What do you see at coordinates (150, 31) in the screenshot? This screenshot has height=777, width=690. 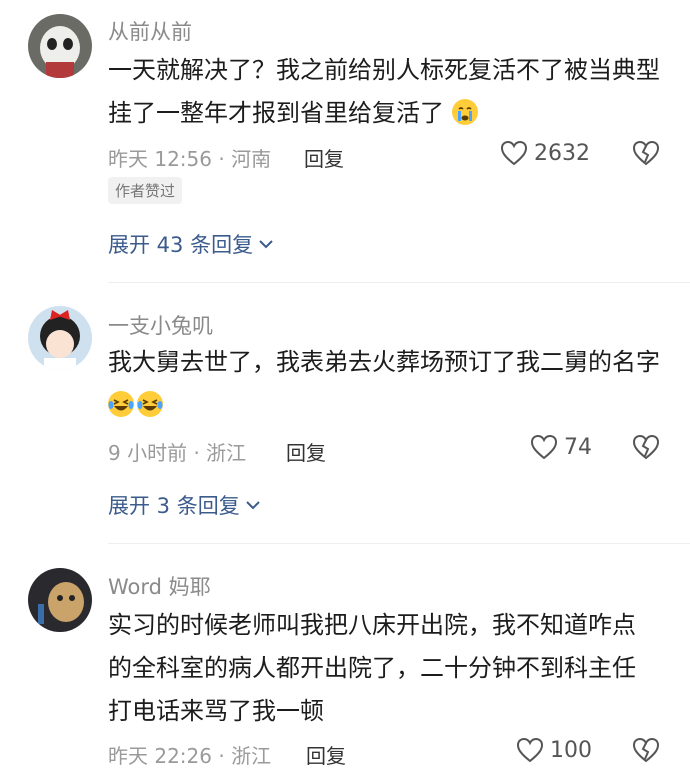 I see `username: 从前从前` at bounding box center [150, 31].